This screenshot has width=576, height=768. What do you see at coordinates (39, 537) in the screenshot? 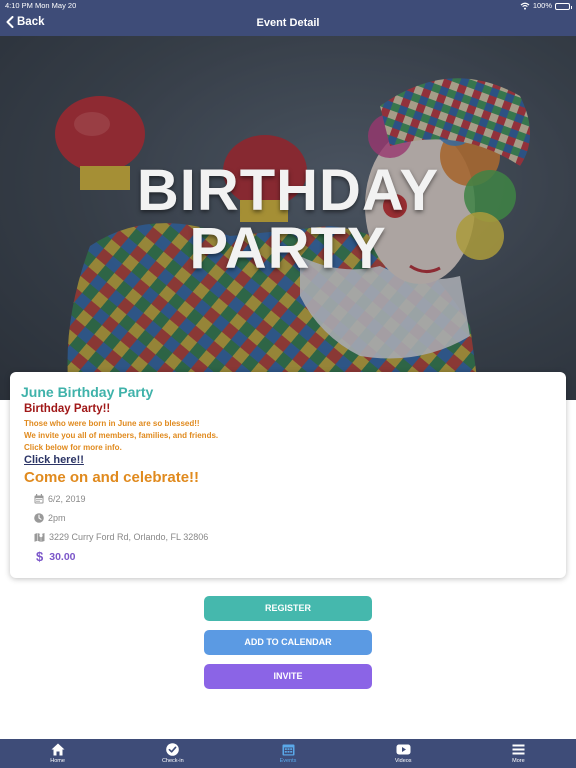
I see `map-icon` at bounding box center [39, 537].